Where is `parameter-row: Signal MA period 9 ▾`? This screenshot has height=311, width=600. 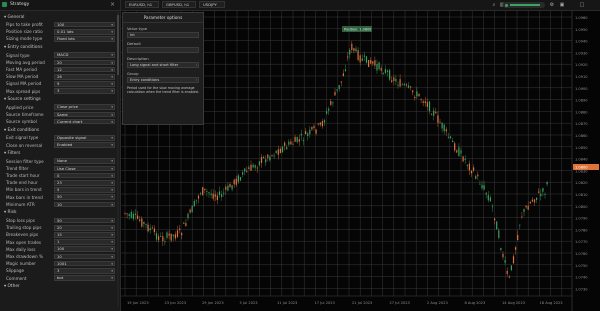 parameter-row: Signal MA period 9 ▾ is located at coordinates (60, 83).